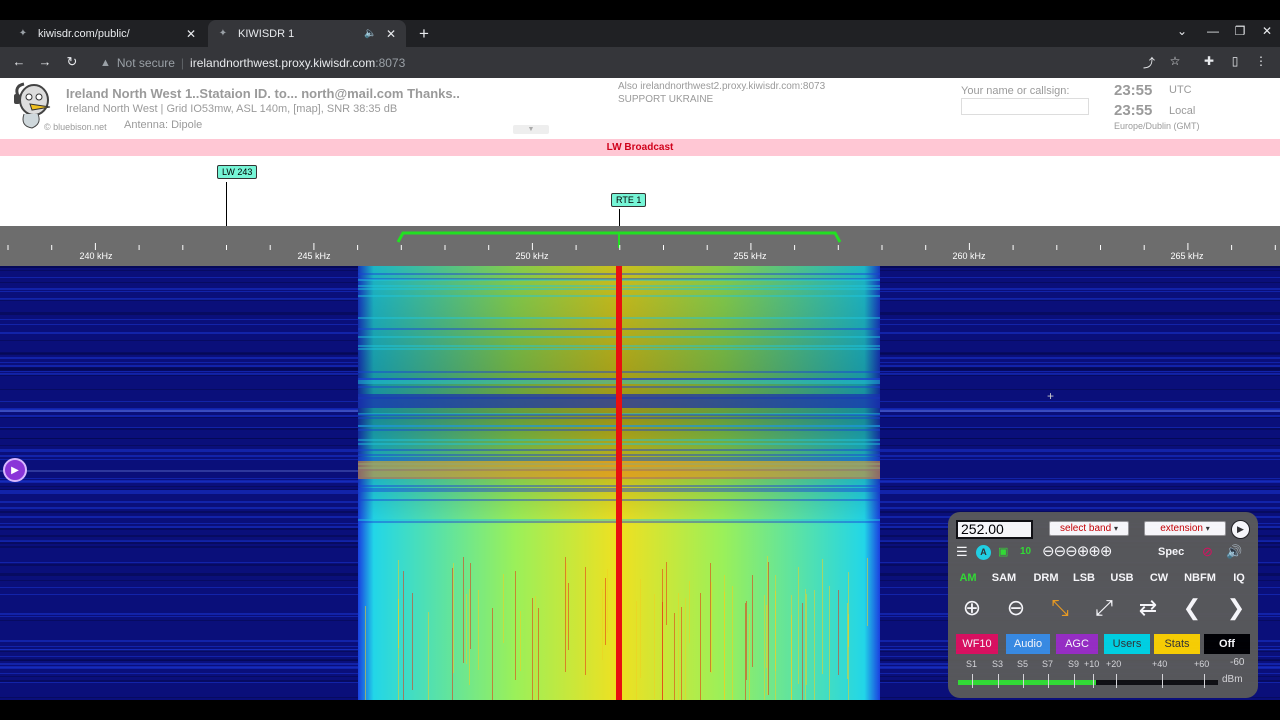 The image size is (1280, 720). What do you see at coordinates (629, 200) in the screenshot?
I see `station-label-rte1: RTE 1` at bounding box center [629, 200].